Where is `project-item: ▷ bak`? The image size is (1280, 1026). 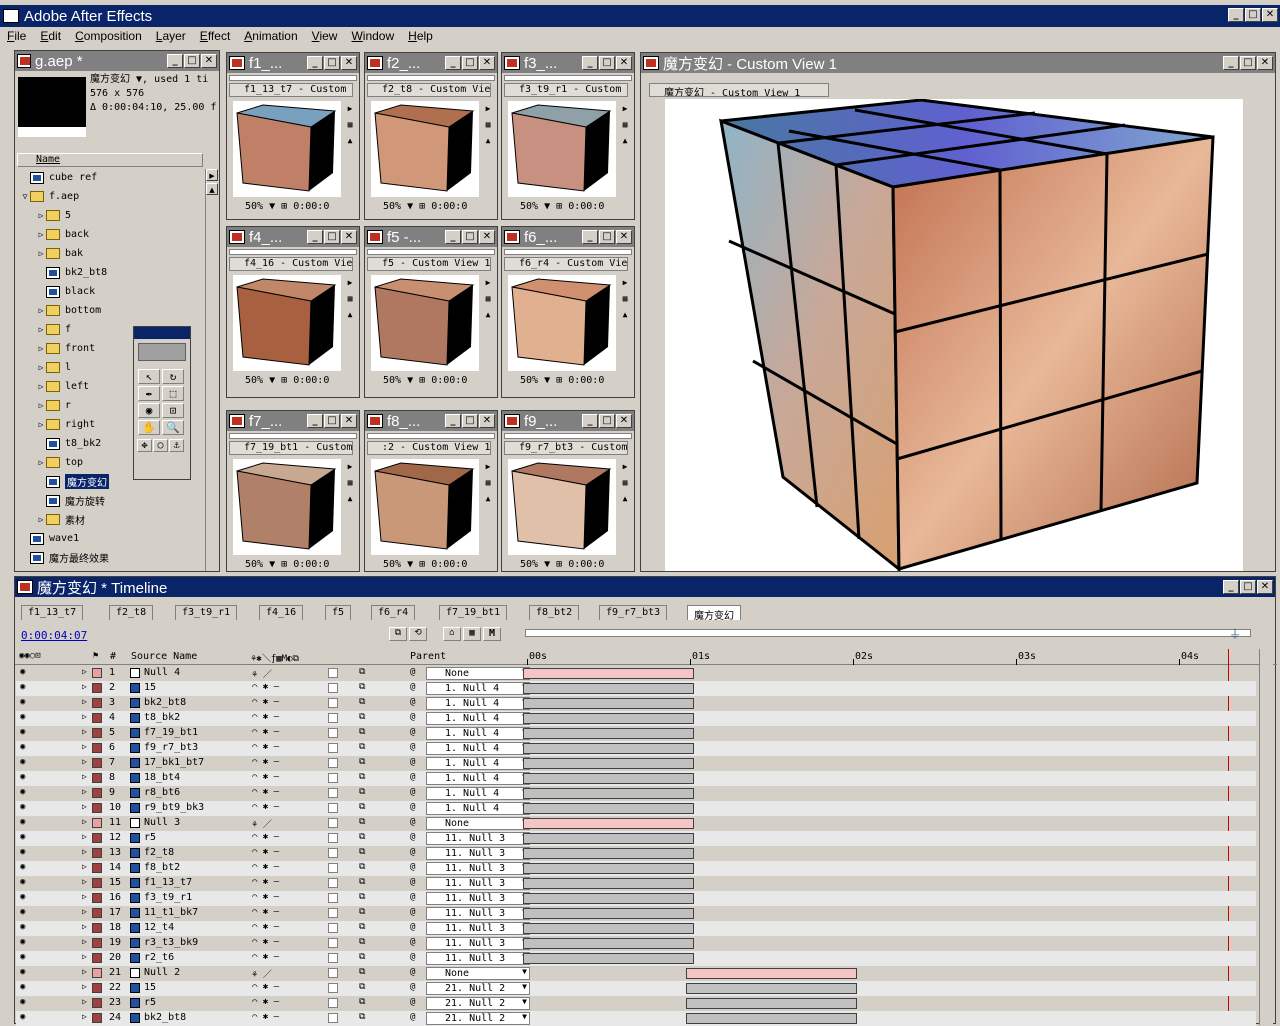 project-item: ▷ bak is located at coordinates (110, 253).